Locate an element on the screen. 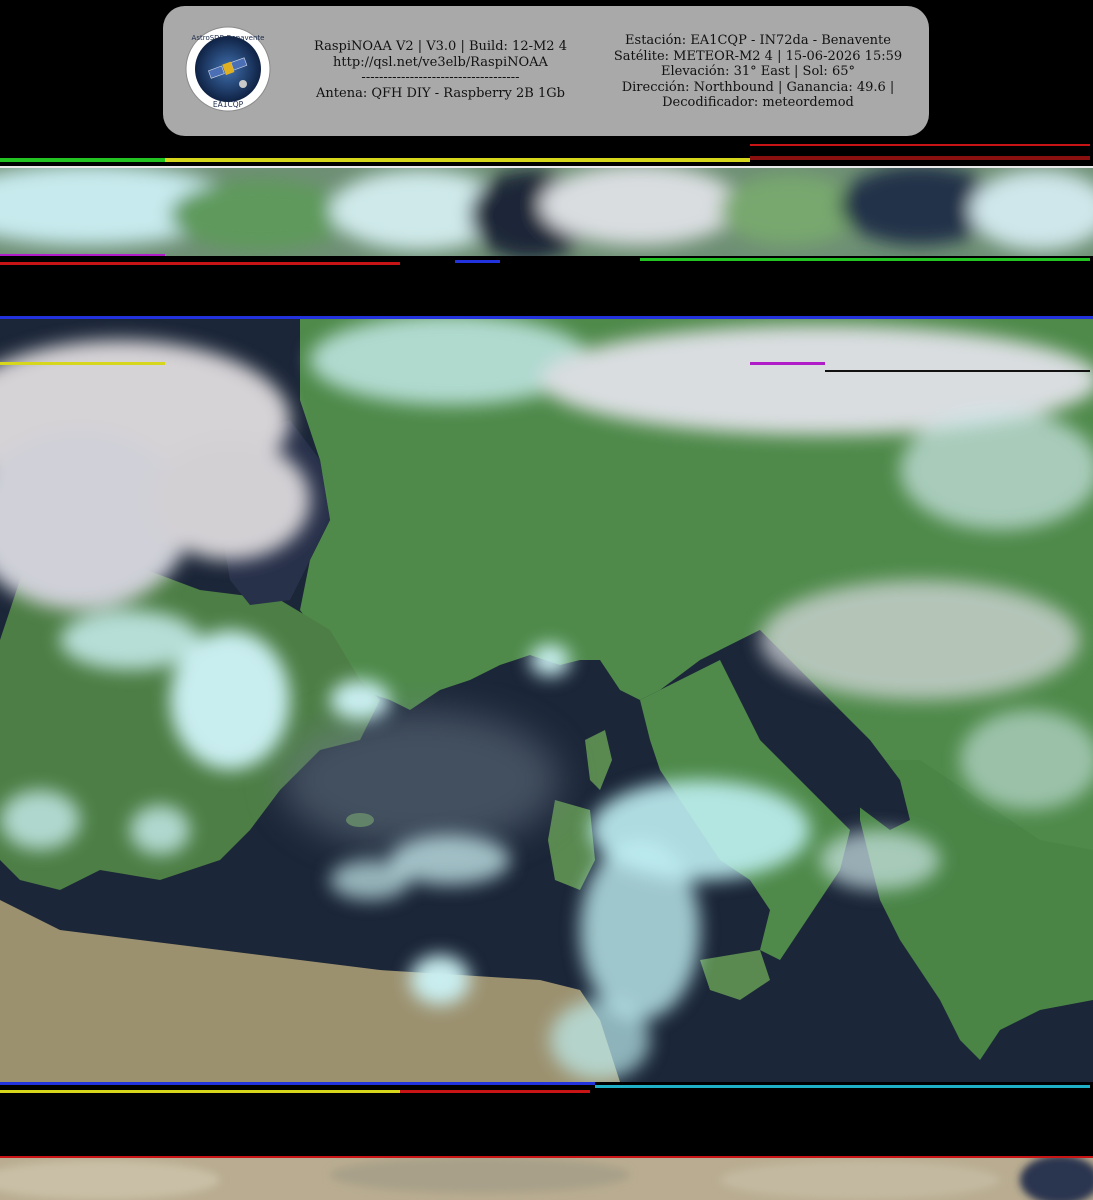 This screenshot has width=1093, height=1200. software-version: RaspiNOAA V2 | V3.0 | Build: 12-M2 4 is located at coordinates (440, 46).